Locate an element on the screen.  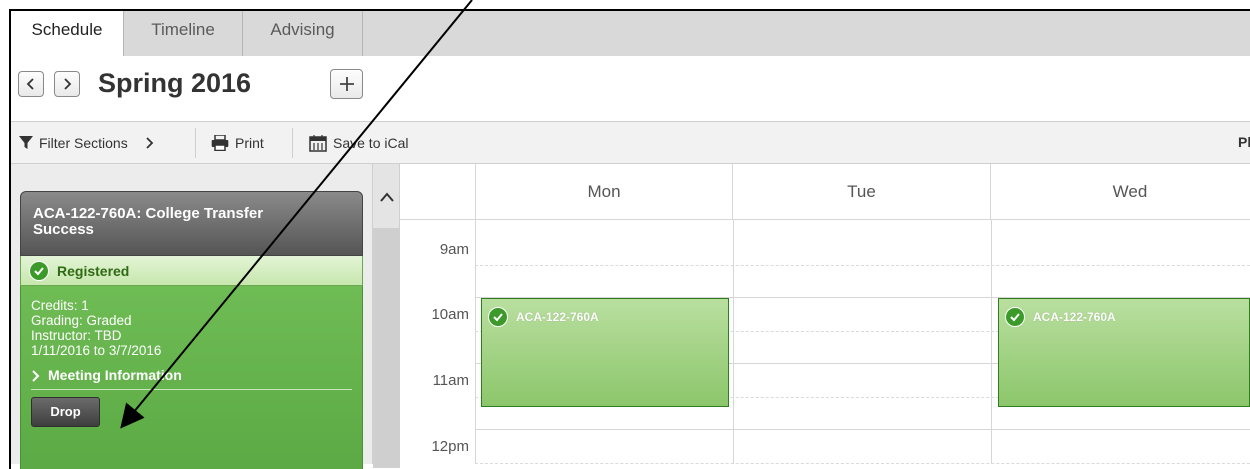
add-term-button is located at coordinates (346, 84).